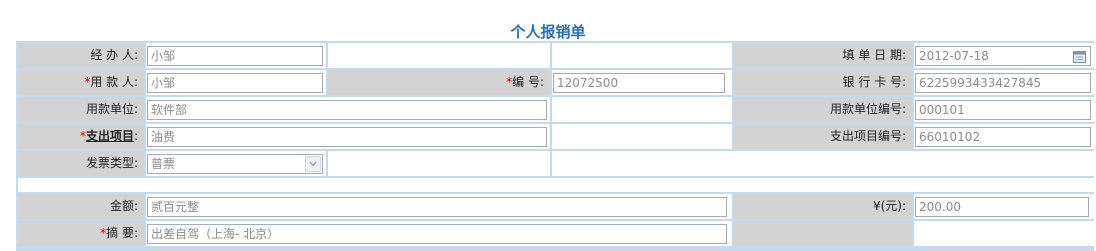 The height and width of the screenshot is (251, 1096). I want to click on currency-cell: 200.00, so click(1004, 206).